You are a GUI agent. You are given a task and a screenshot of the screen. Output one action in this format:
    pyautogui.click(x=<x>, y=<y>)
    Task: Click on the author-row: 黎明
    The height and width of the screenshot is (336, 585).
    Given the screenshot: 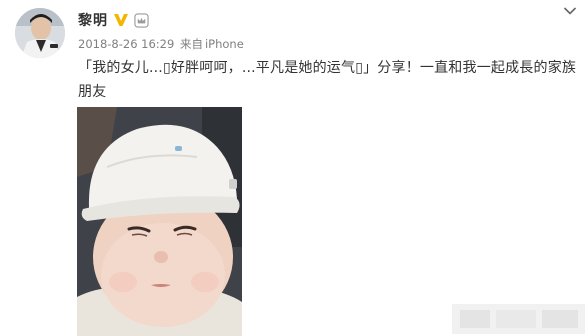 What is the action you would take?
    pyautogui.click(x=113, y=20)
    